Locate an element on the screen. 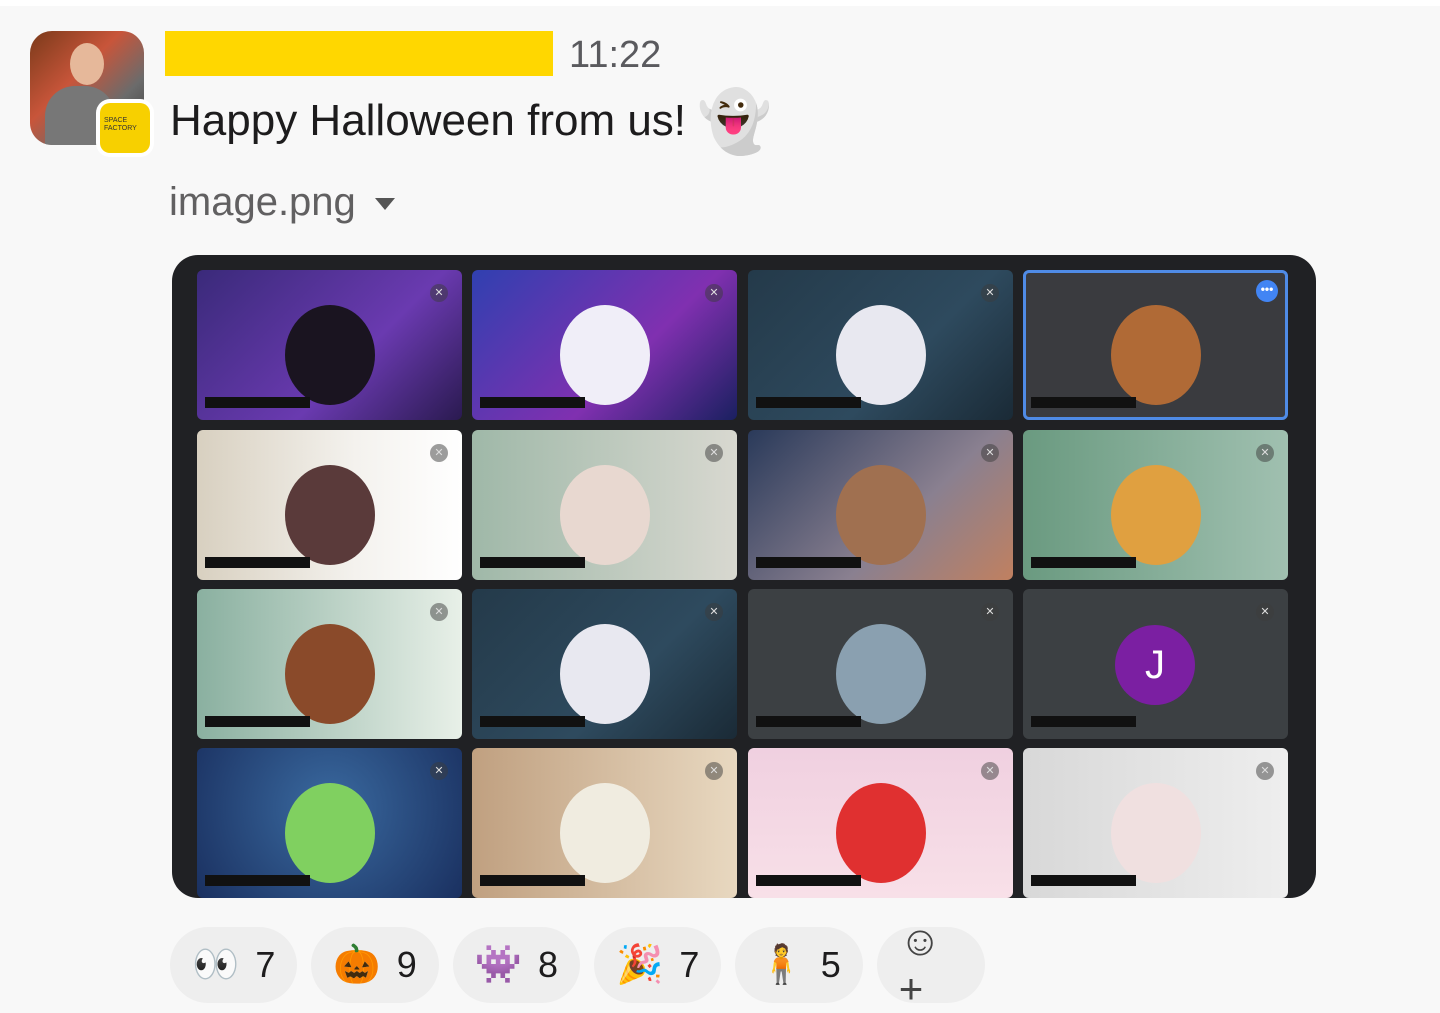  reaction-emoji-icon: 🎉 is located at coordinates (640, 965).